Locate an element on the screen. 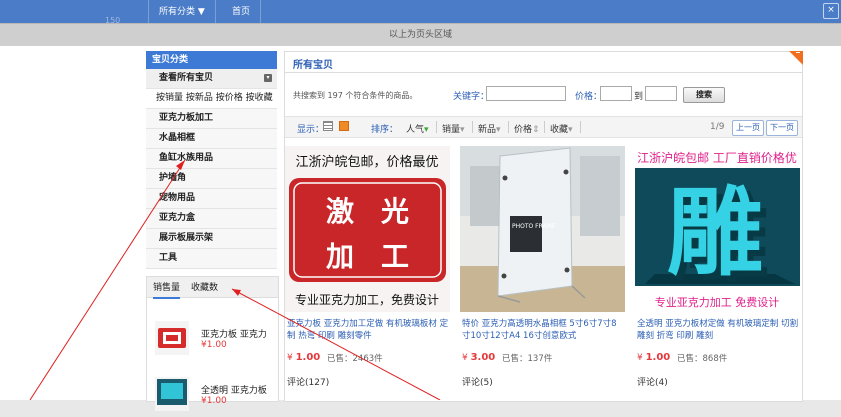 Image resolution: width=841 pixels, height=417 pixels. ranking-item: 全透明 亚克力板 ¥1.00 is located at coordinates (215, 397).